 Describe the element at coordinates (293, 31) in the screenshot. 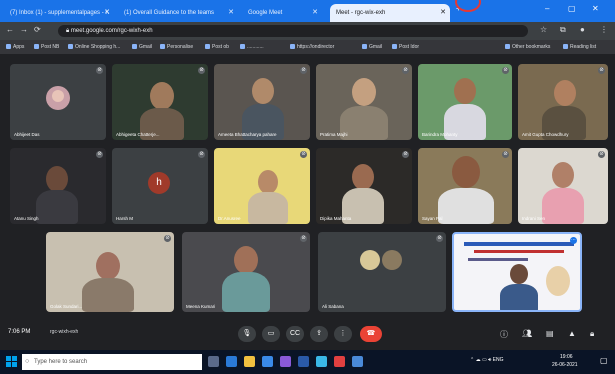

I see `address-input: 🔒︎ meet.google.com/rgc-wixh-exh` at that location.